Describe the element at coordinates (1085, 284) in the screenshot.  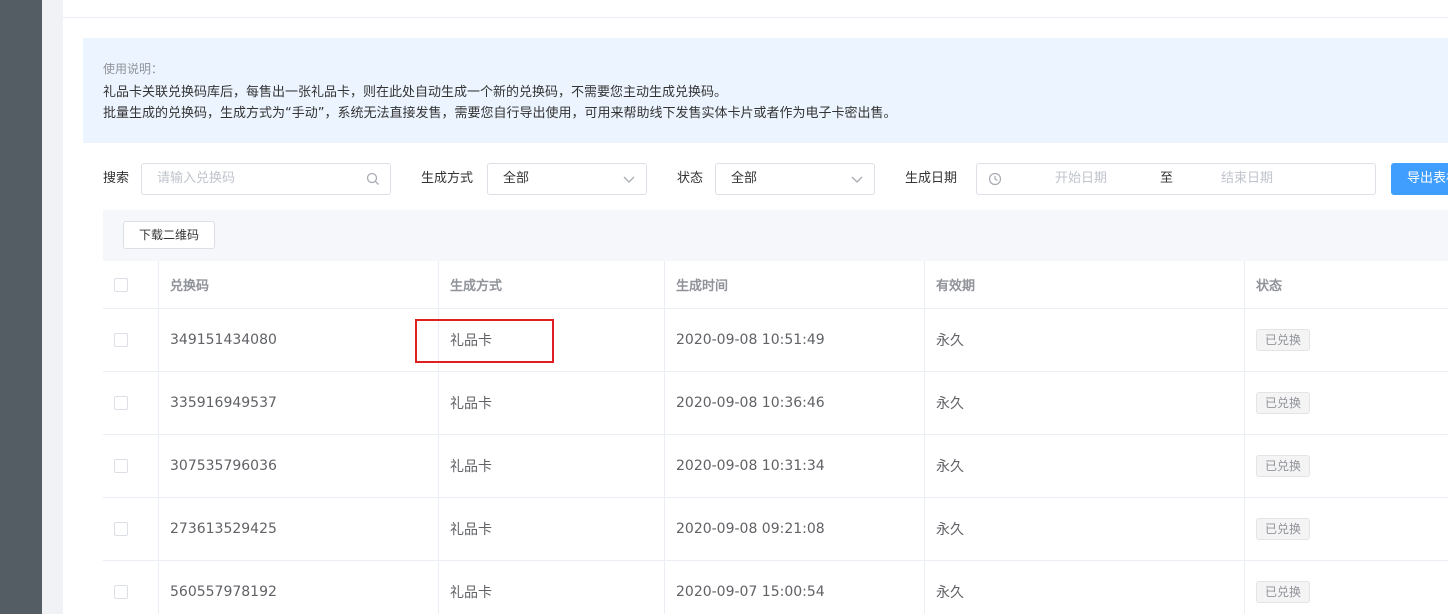
I see `header-validity: 有效期` at that location.